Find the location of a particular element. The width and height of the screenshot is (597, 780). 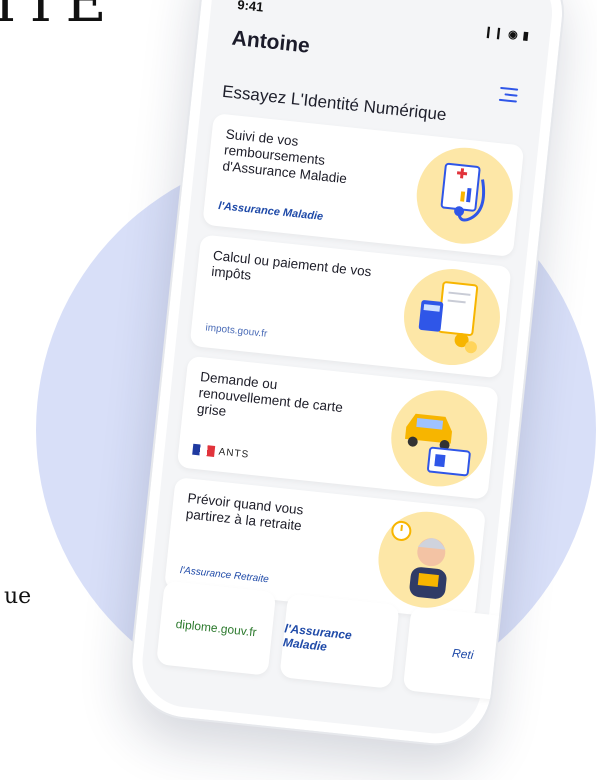

assurance-retraite-logo: l'Assurance Retraite is located at coordinates (224, 575).